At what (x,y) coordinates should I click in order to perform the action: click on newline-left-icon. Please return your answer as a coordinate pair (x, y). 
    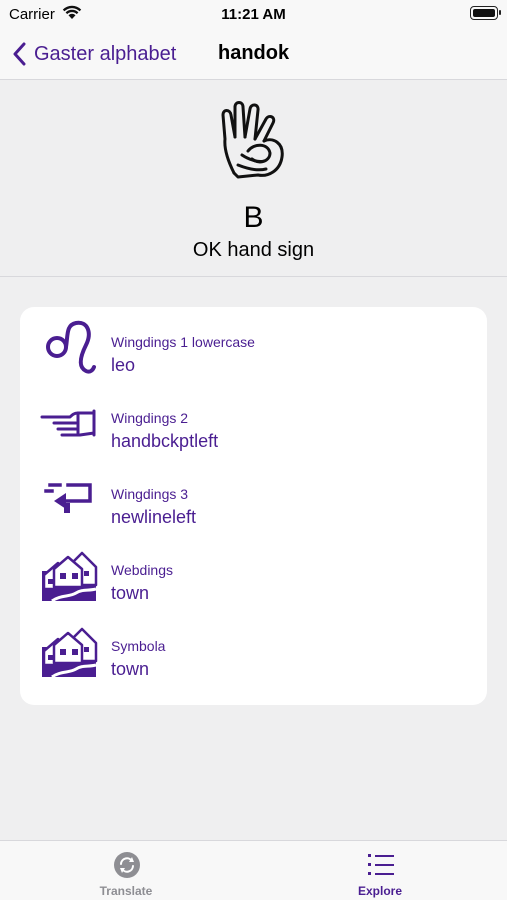
    Looking at the image, I should click on (68, 498).